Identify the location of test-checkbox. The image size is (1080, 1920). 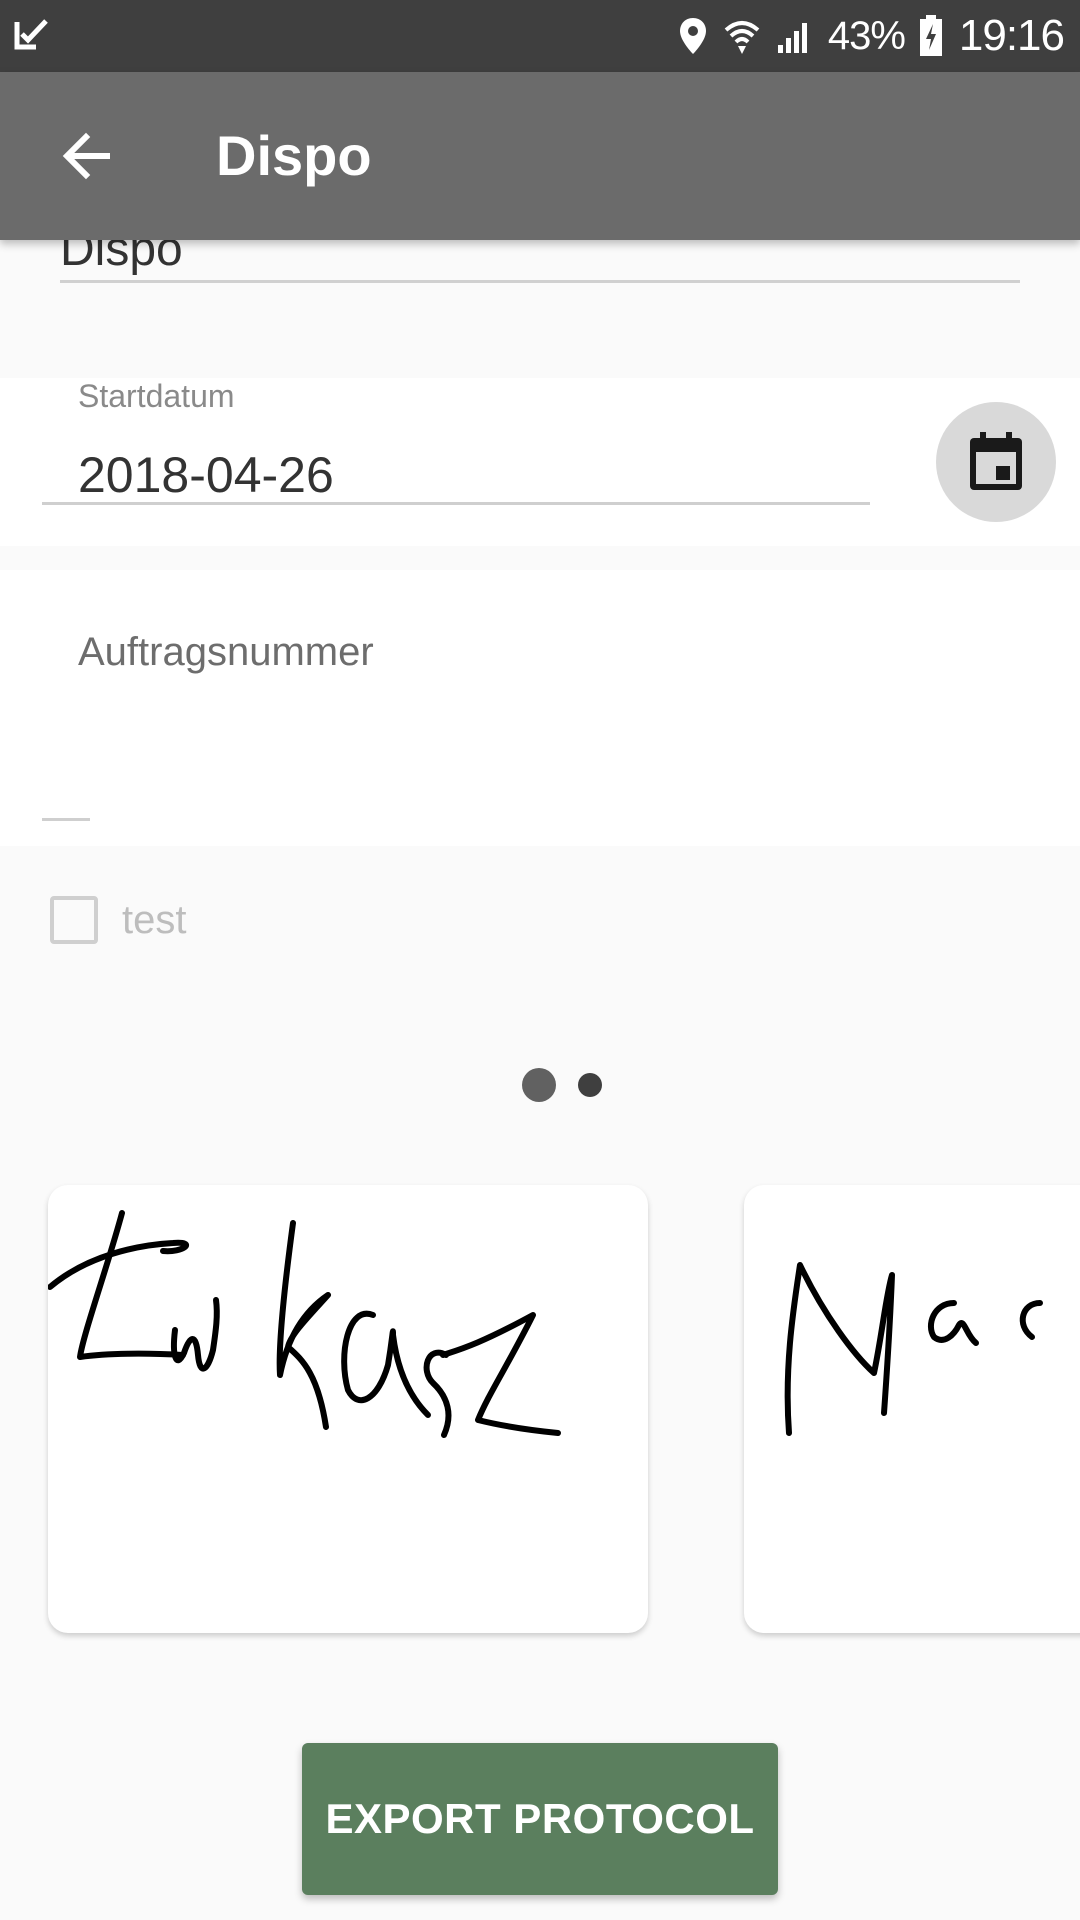
(74, 920).